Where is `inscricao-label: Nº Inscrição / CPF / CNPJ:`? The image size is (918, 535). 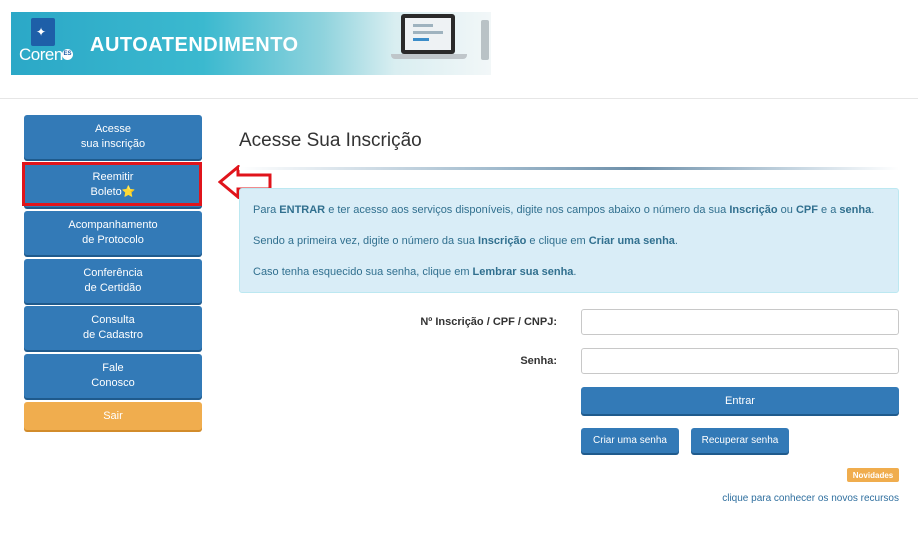
inscricao-label: Nº Inscrição / CPF / CNPJ: is located at coordinates (488, 322).